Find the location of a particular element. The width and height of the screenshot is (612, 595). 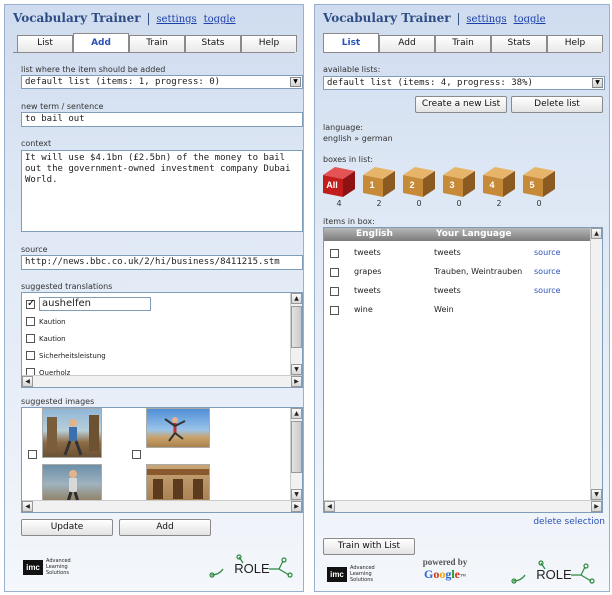

svg-text: All is located at coordinates (332, 185).